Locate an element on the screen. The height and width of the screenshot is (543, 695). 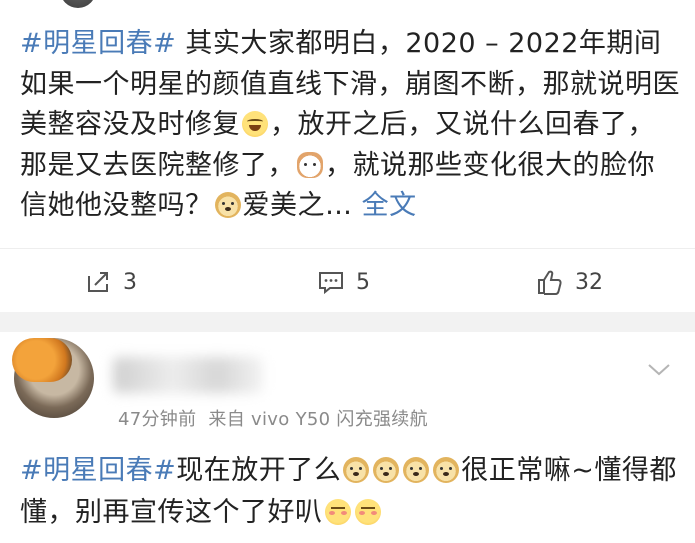
repost-icon is located at coordinates (98, 282).